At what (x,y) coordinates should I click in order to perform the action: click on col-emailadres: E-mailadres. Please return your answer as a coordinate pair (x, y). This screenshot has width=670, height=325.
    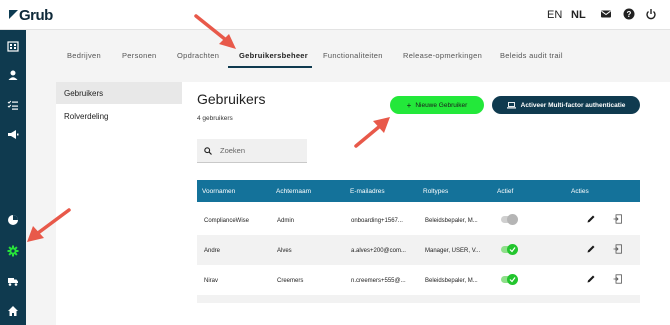
    Looking at the image, I should click on (367, 191).